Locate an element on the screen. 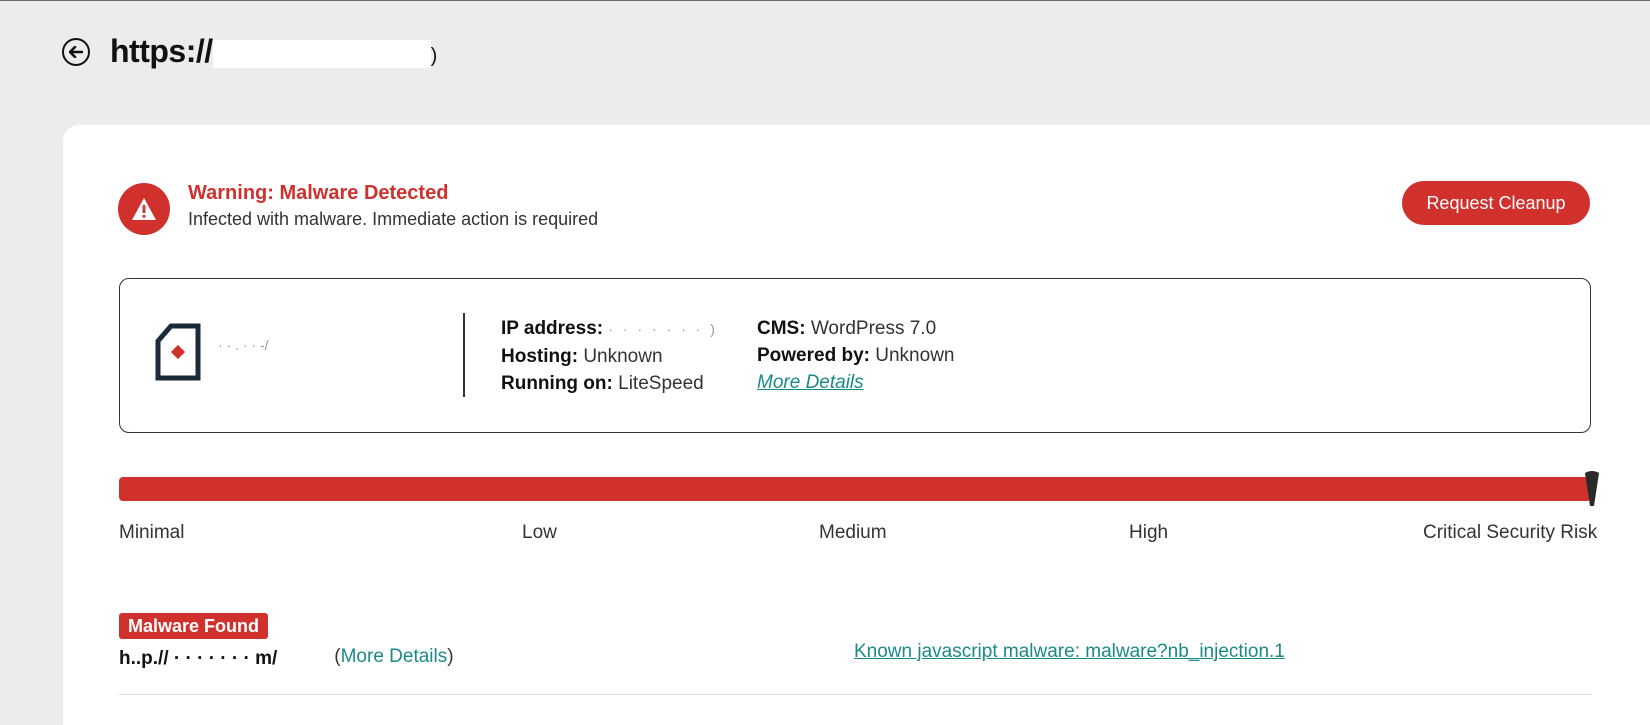 The width and height of the screenshot is (1650, 725). running-row: Running on: LiteSpeed is located at coordinates (609, 383).